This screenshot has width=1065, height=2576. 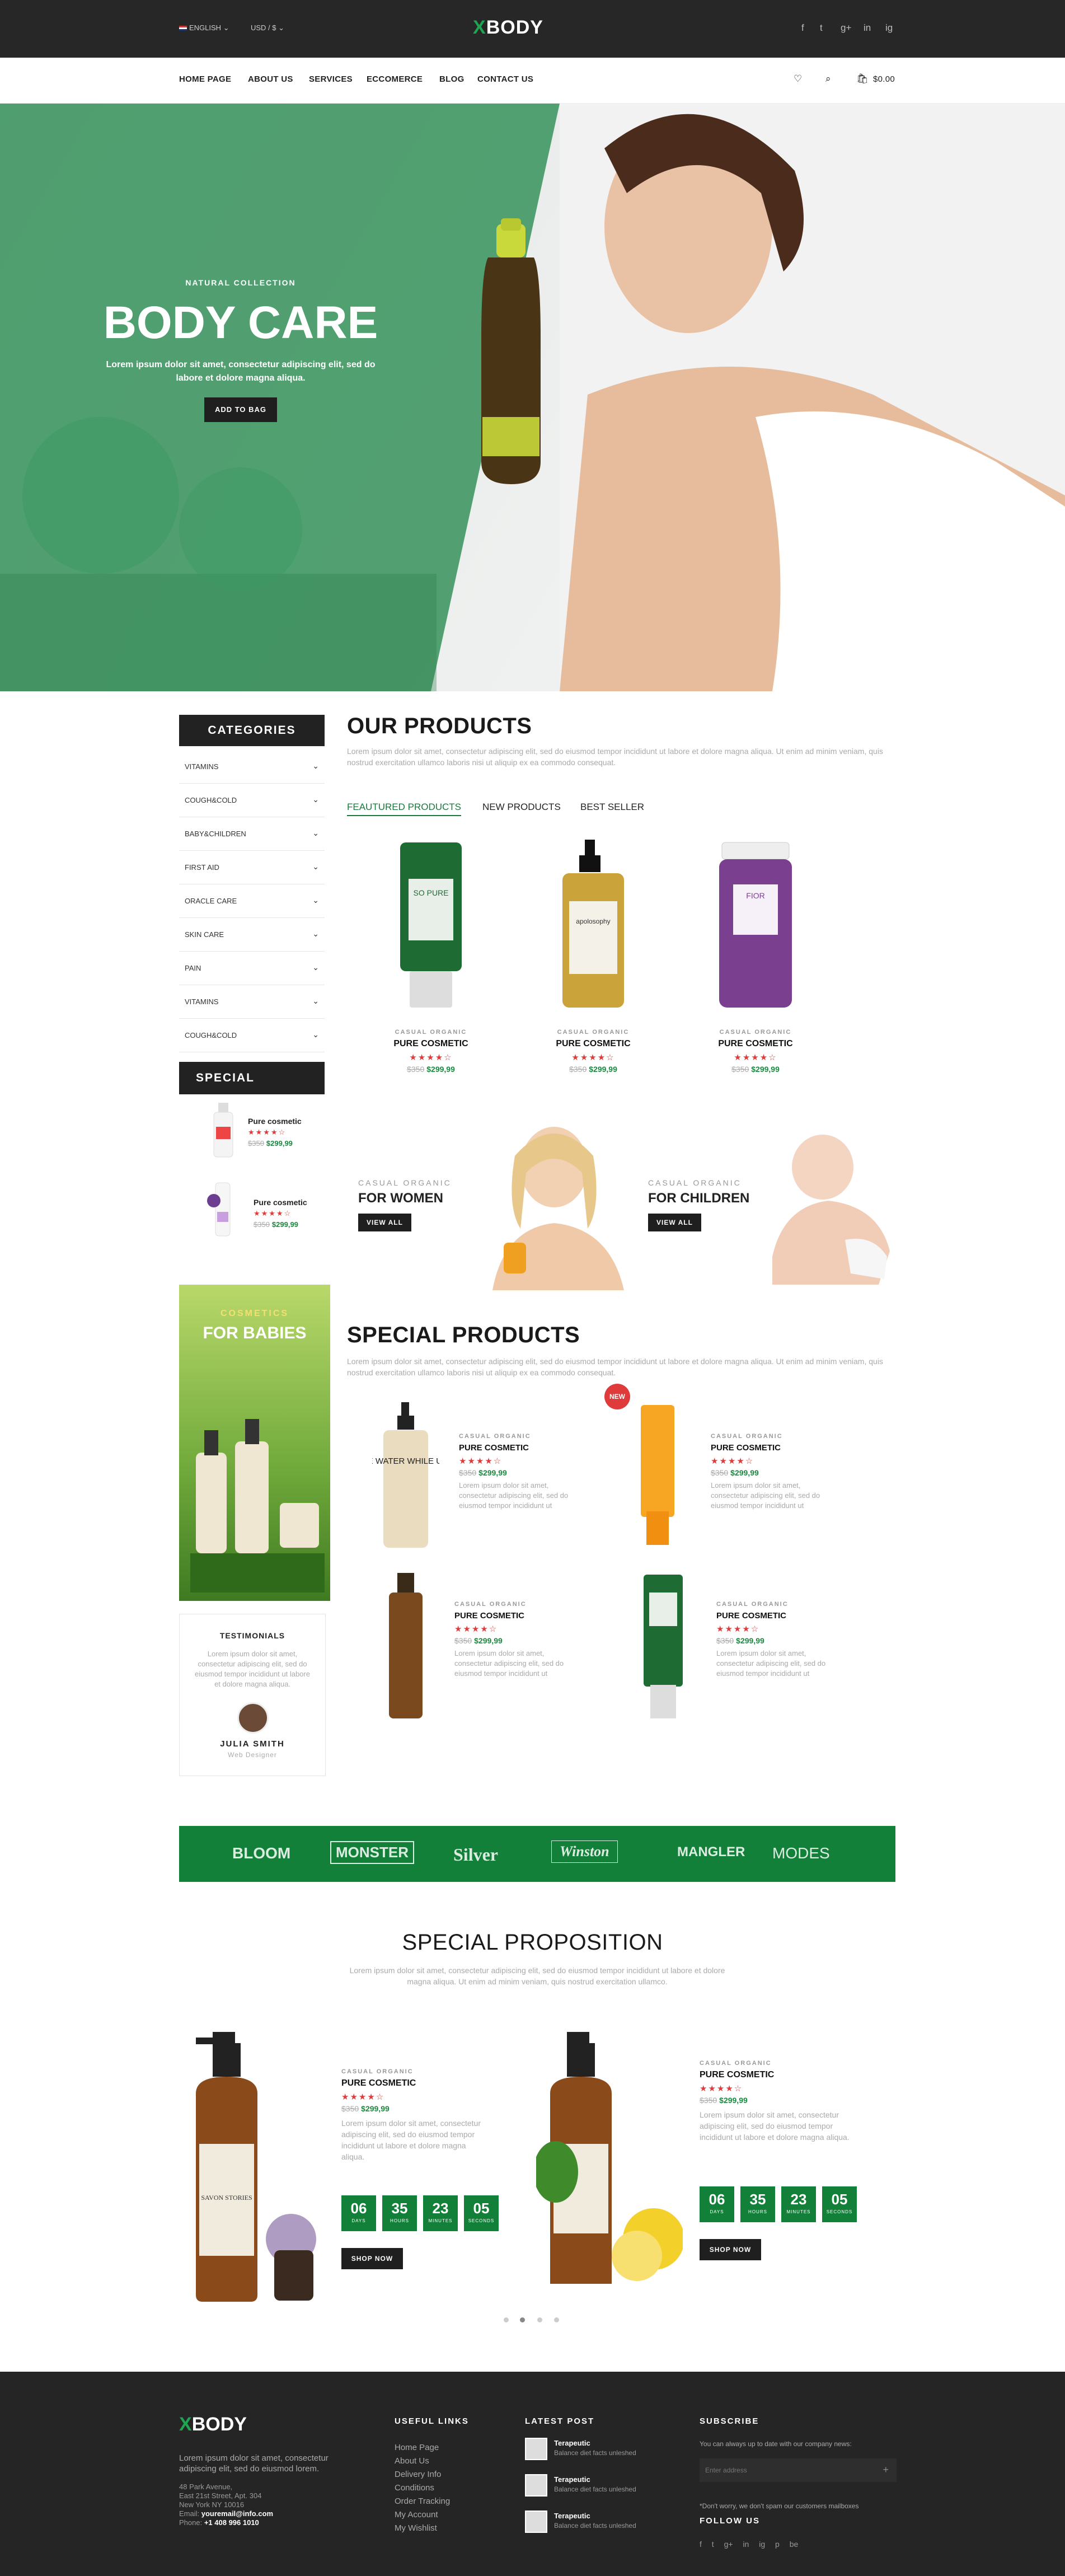 What do you see at coordinates (267, 28) in the screenshot?
I see `currency-selector: USD / $ ⌄` at bounding box center [267, 28].